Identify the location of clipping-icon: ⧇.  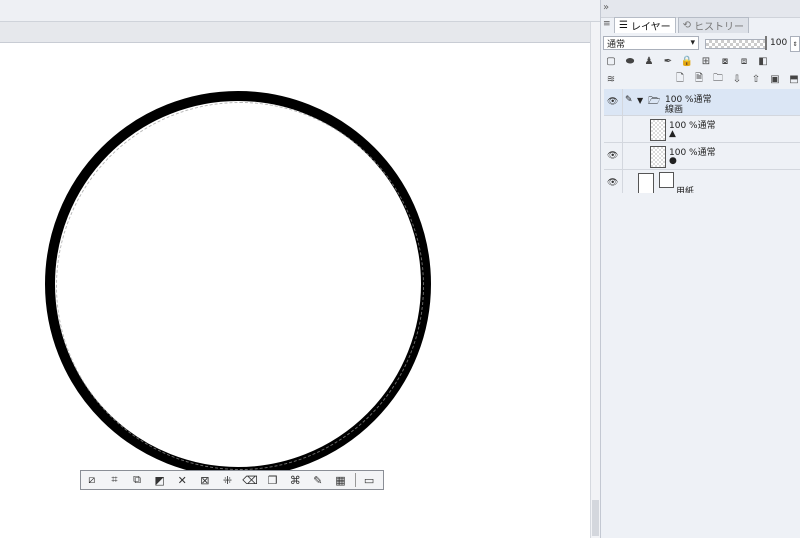
(725, 62).